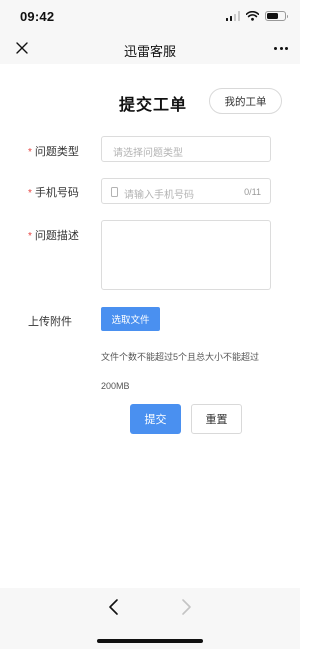  What do you see at coordinates (114, 192) in the screenshot?
I see `phone-icon` at bounding box center [114, 192].